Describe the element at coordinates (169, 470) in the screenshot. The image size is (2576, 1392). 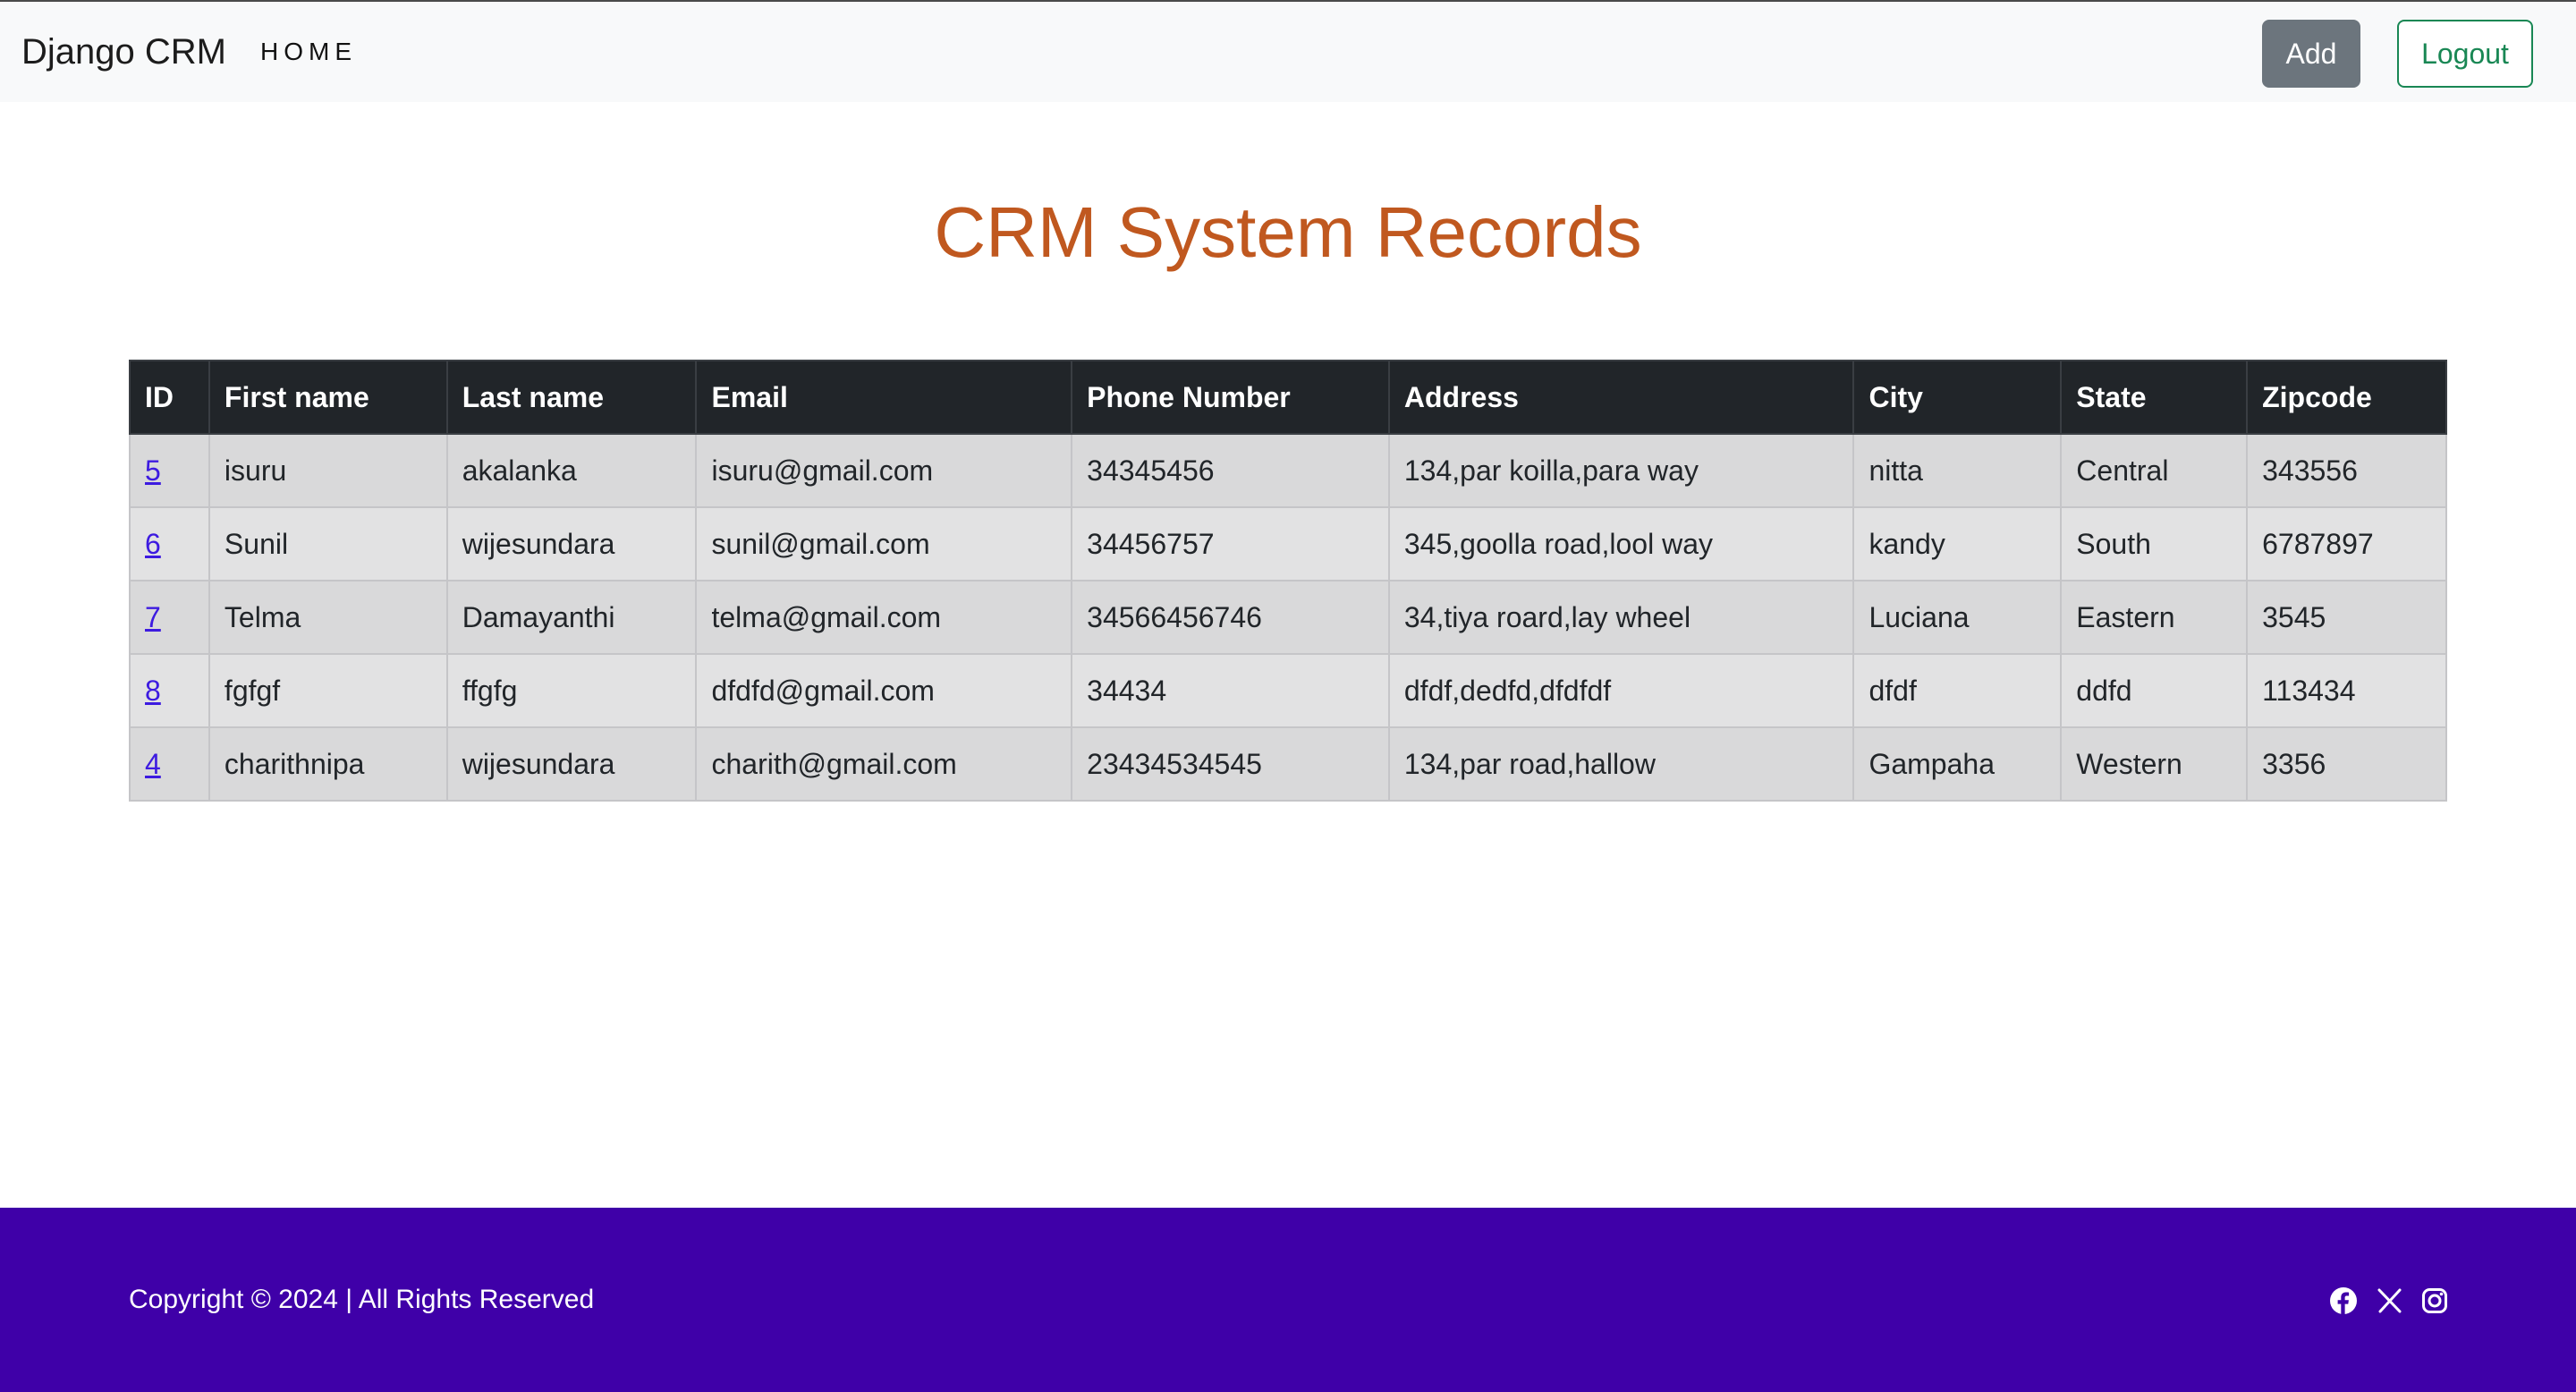
I see `cell-id: 5` at that location.